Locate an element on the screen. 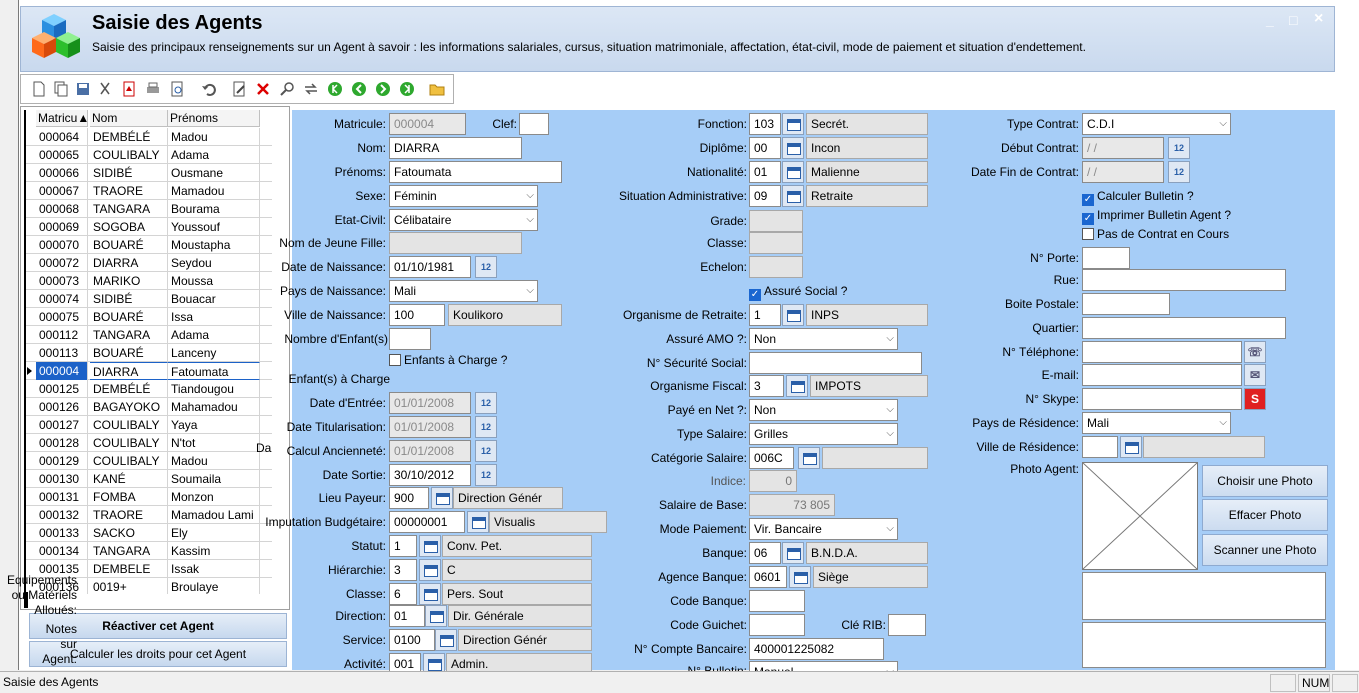 This screenshot has height=693, width=1359. grid-header-2: Prénoms is located at coordinates (214, 118).